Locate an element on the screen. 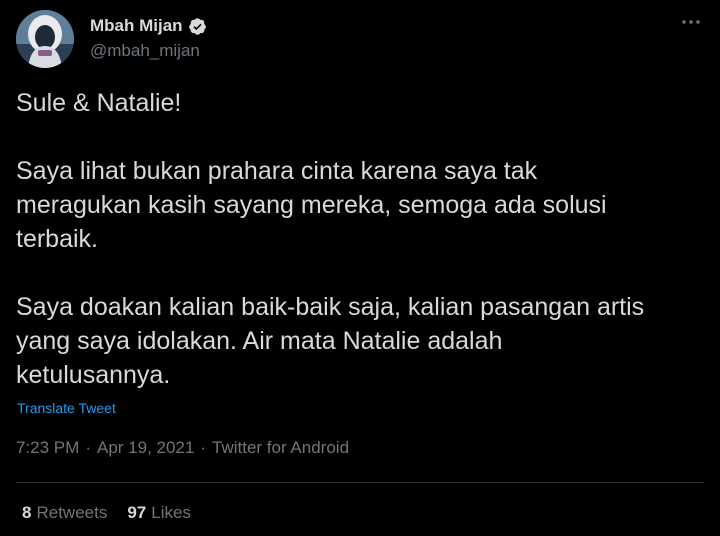 The height and width of the screenshot is (536, 720). tweet-source: Twitter for Android is located at coordinates (280, 448).